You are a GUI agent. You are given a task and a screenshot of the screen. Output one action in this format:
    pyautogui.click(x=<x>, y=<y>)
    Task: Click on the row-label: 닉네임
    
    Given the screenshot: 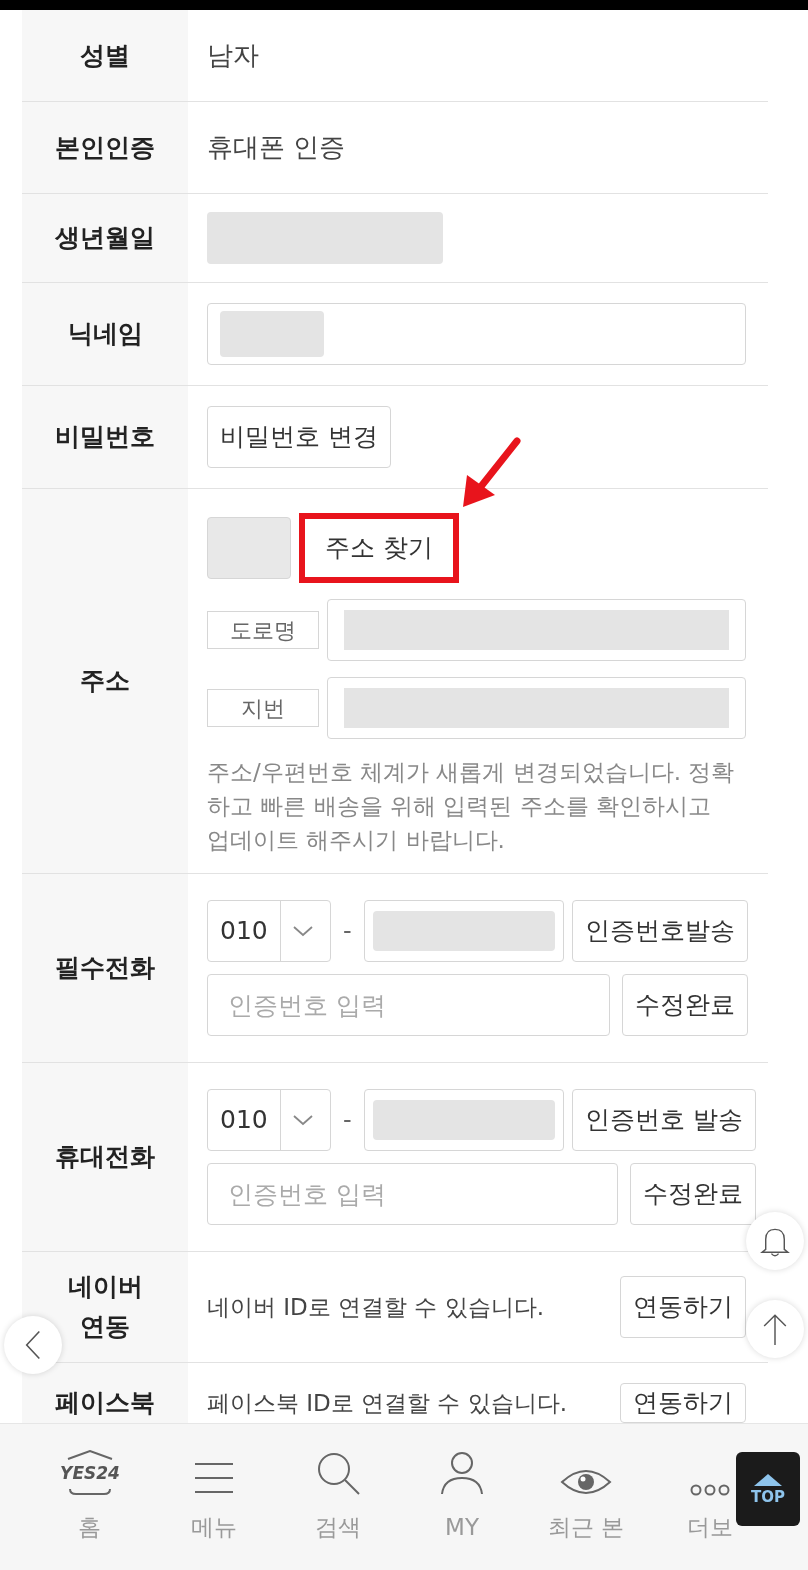 What is the action you would take?
    pyautogui.click(x=105, y=334)
    